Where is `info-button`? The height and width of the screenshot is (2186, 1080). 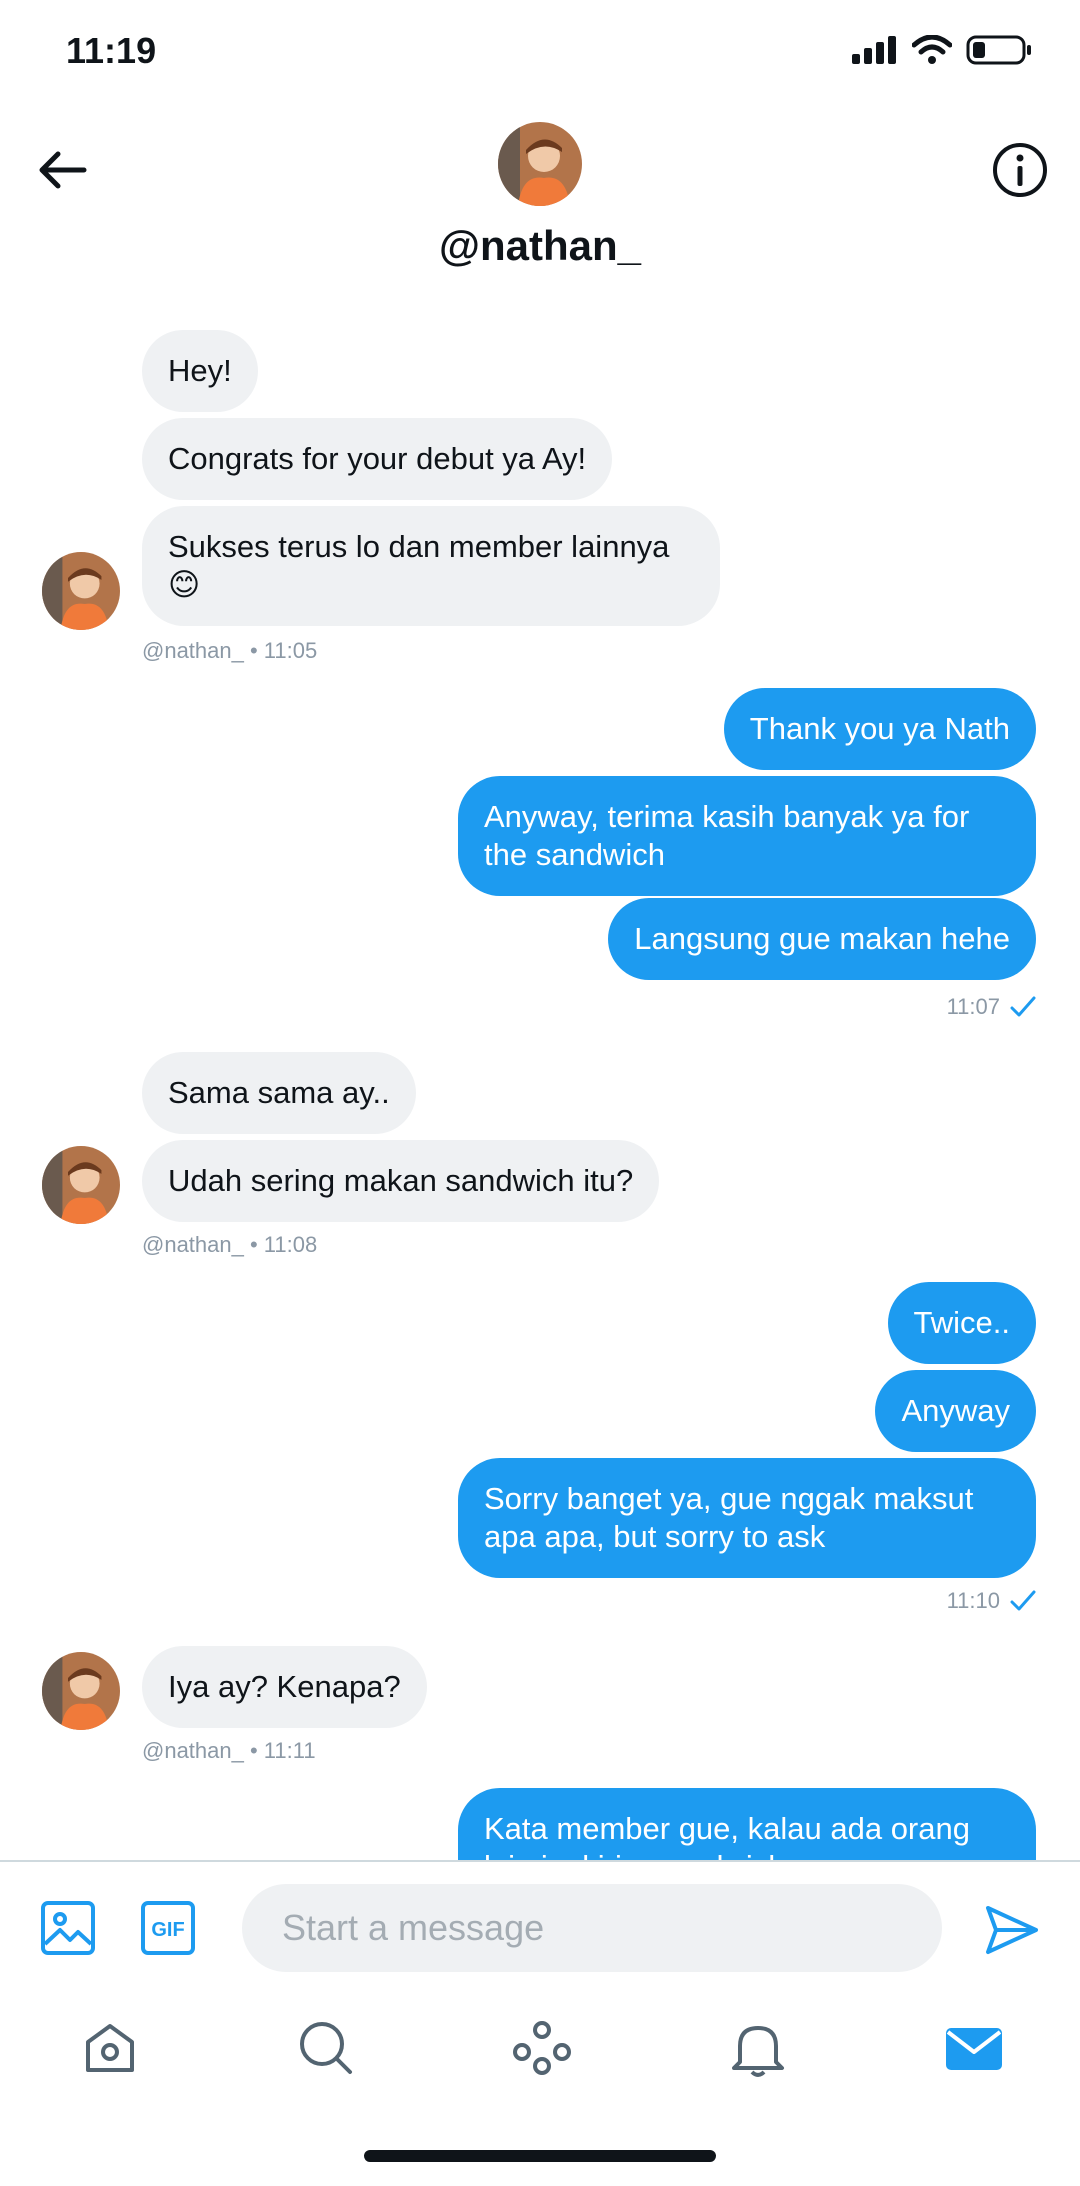 info-button is located at coordinates (1020, 170).